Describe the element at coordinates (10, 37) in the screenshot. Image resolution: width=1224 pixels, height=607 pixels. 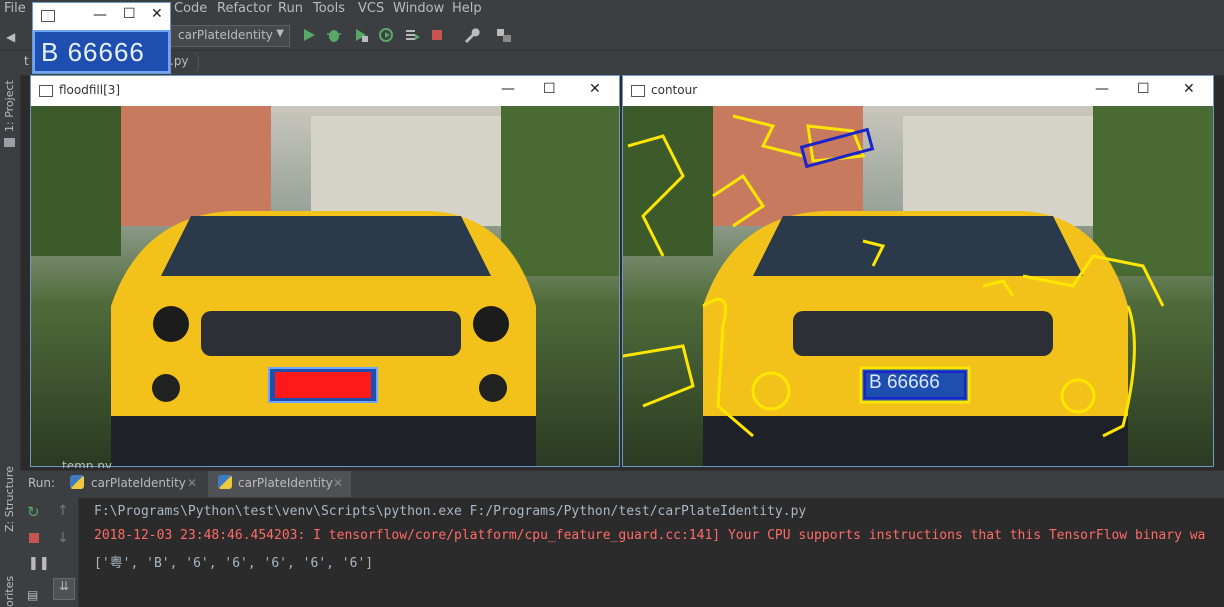
I see `back-icon: ◀` at that location.